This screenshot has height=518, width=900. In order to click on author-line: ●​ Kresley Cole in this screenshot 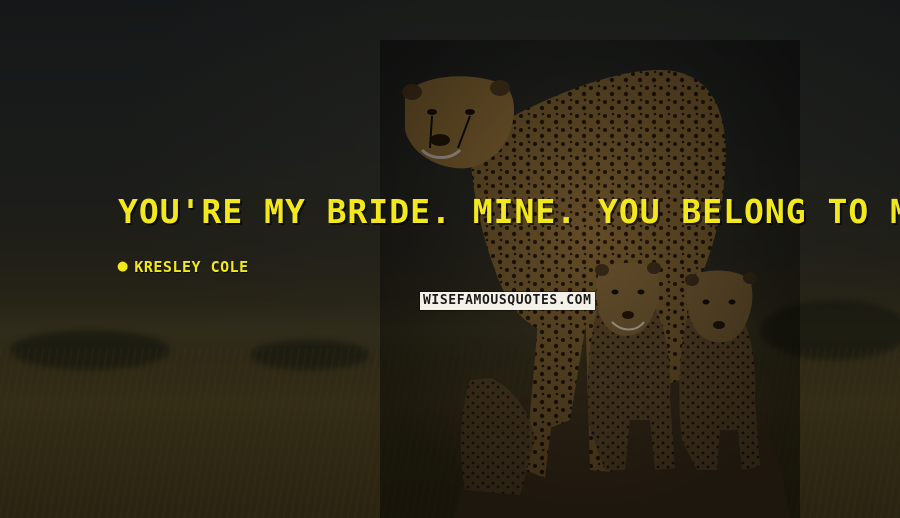, I will do `click(183, 267)`.